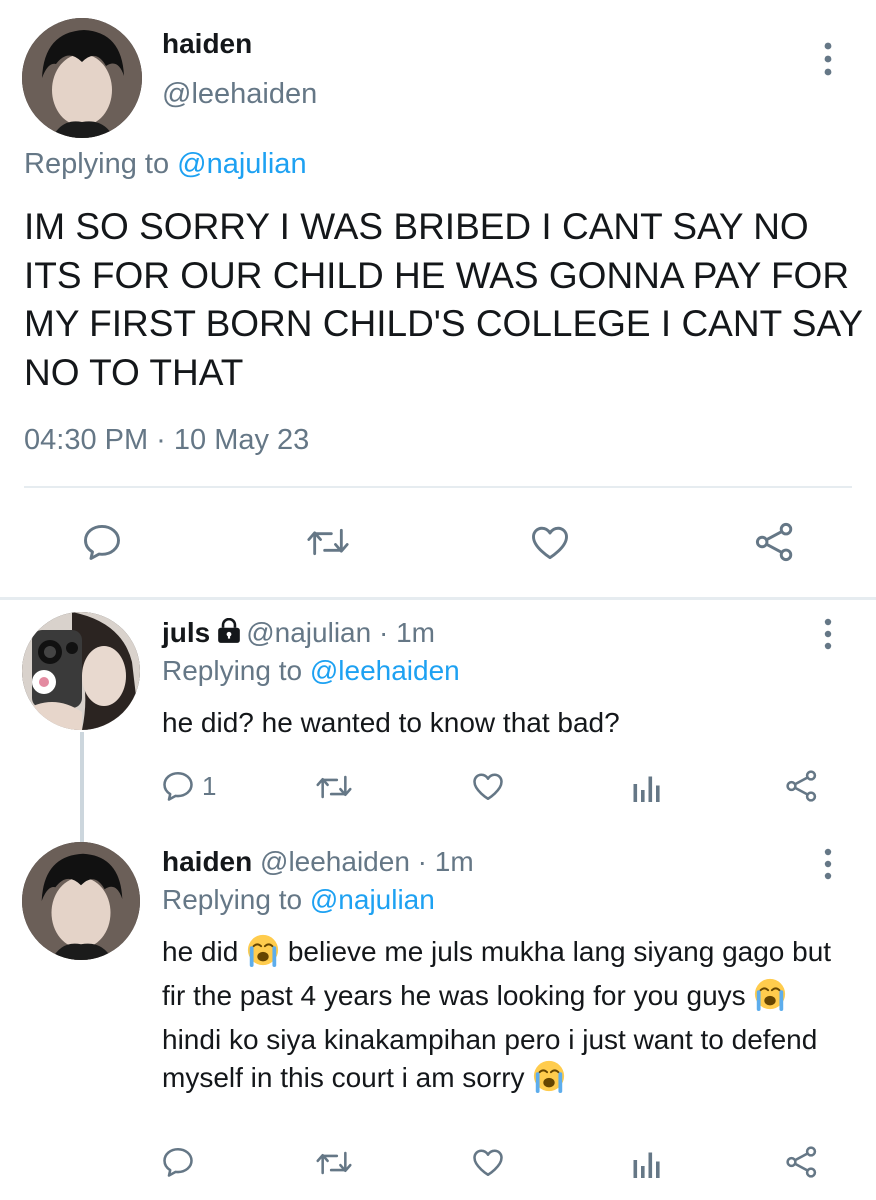 This screenshot has height=1200, width=876. What do you see at coordinates (200, 951) in the screenshot?
I see `tweet-text-part: he did` at bounding box center [200, 951].